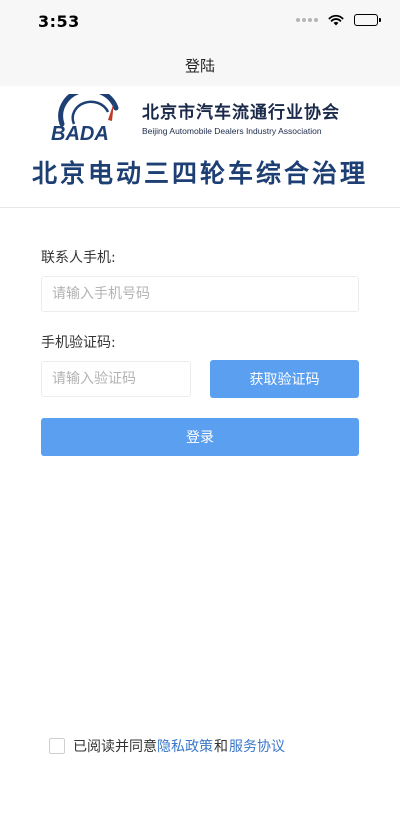  What do you see at coordinates (57, 746) in the screenshot?
I see `agreement-checkbox` at bounding box center [57, 746].